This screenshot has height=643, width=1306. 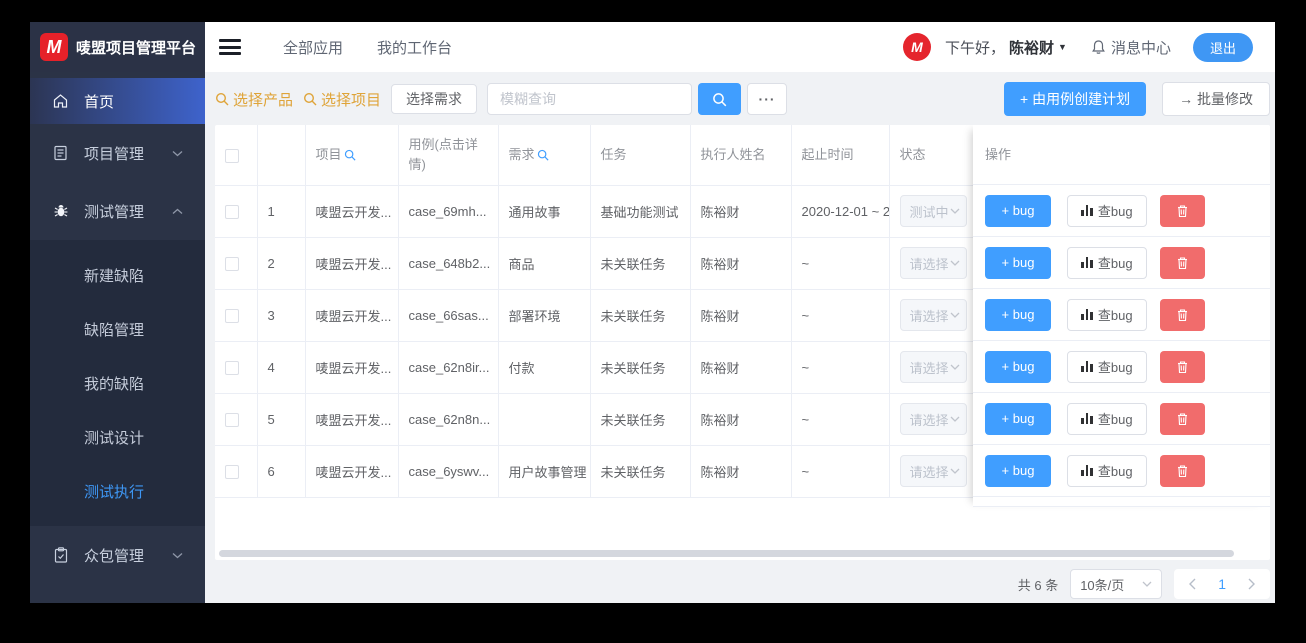 I want to click on row-index: 6, so click(x=281, y=471).